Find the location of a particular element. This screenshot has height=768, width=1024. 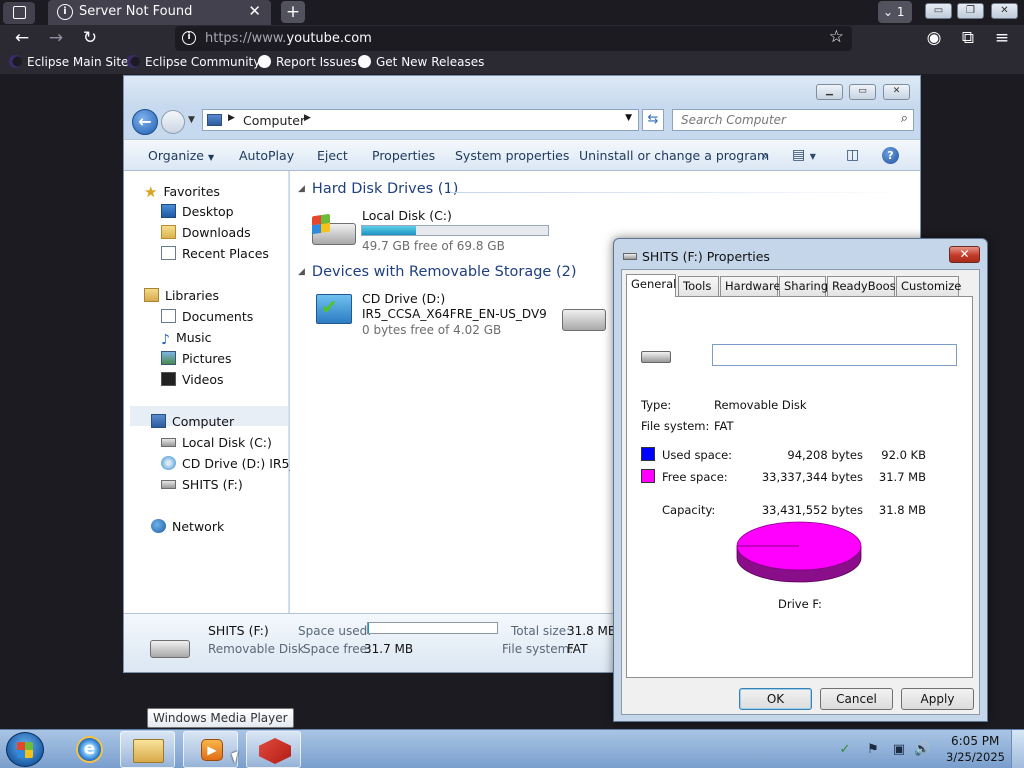

show-desktop-button is located at coordinates (1017, 749).